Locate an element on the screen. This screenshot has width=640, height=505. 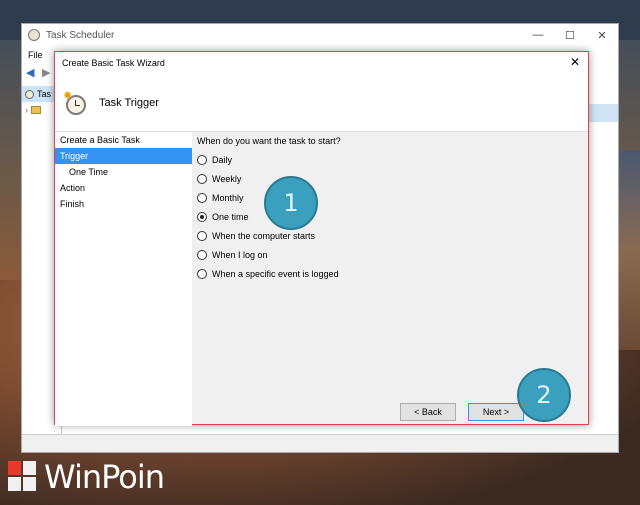
forward-arrow-icon: ▶ is located at coordinates (48, 73).